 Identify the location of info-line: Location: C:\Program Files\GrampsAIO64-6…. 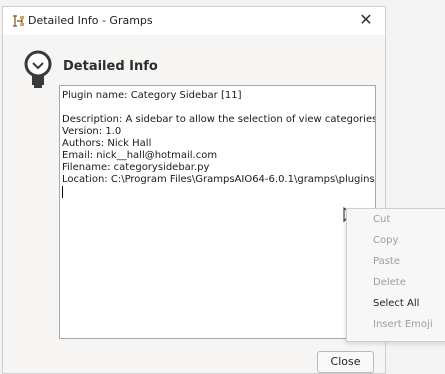
(218, 179).